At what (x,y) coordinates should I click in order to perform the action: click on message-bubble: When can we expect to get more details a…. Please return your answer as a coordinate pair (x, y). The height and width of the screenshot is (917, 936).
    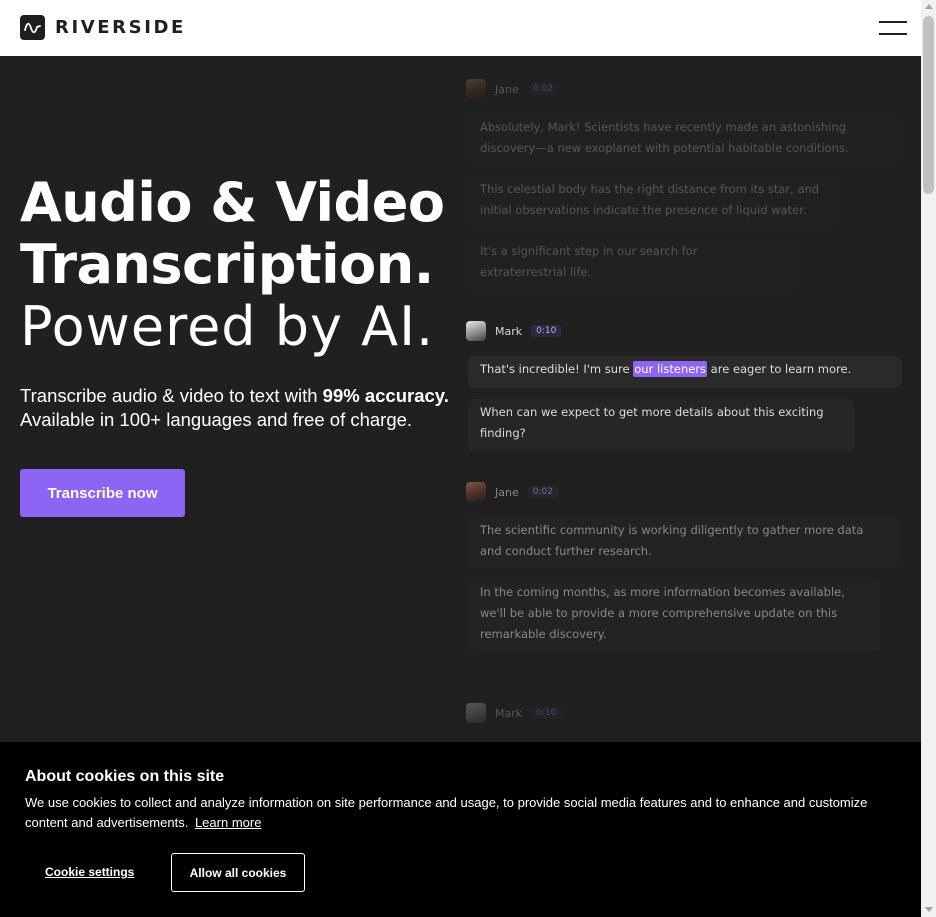
    Looking at the image, I should click on (661, 425).